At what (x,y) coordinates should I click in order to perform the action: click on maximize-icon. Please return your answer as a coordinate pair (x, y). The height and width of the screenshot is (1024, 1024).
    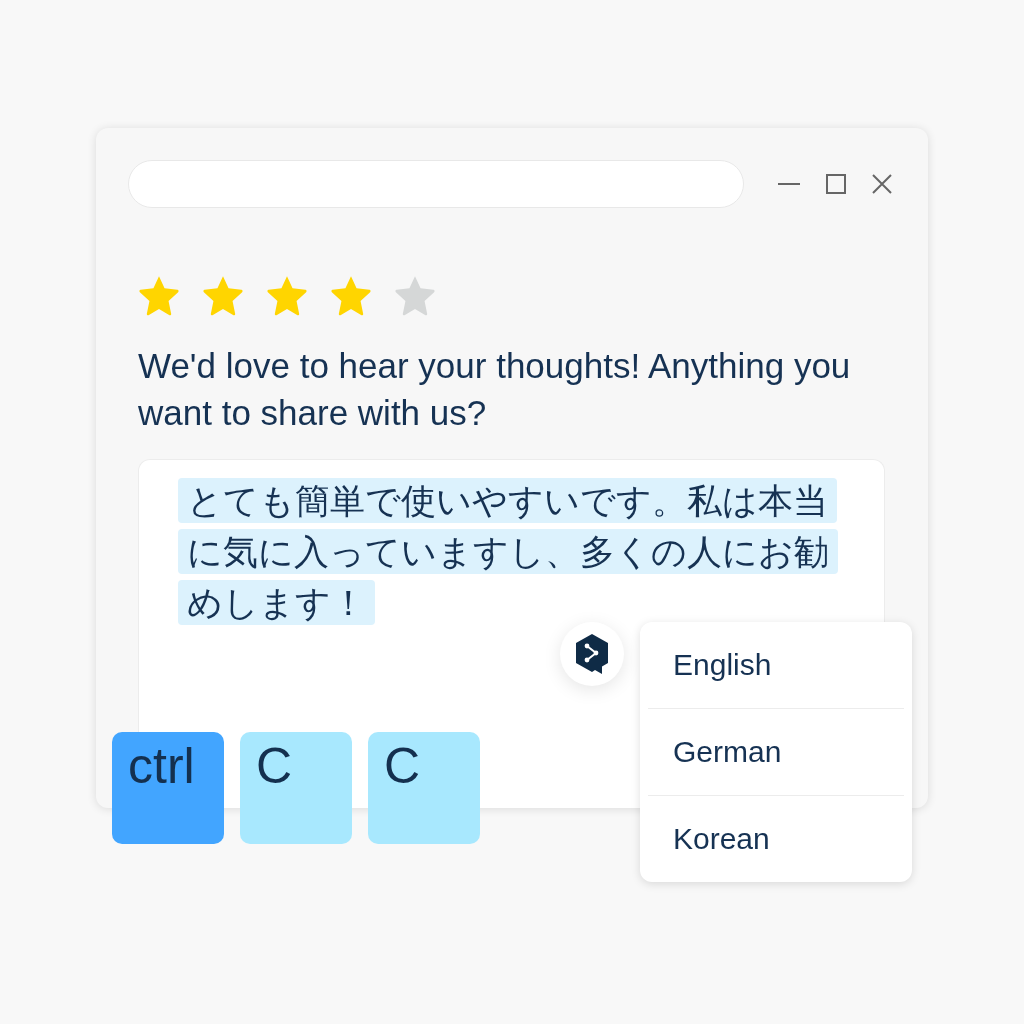
    Looking at the image, I should click on (836, 184).